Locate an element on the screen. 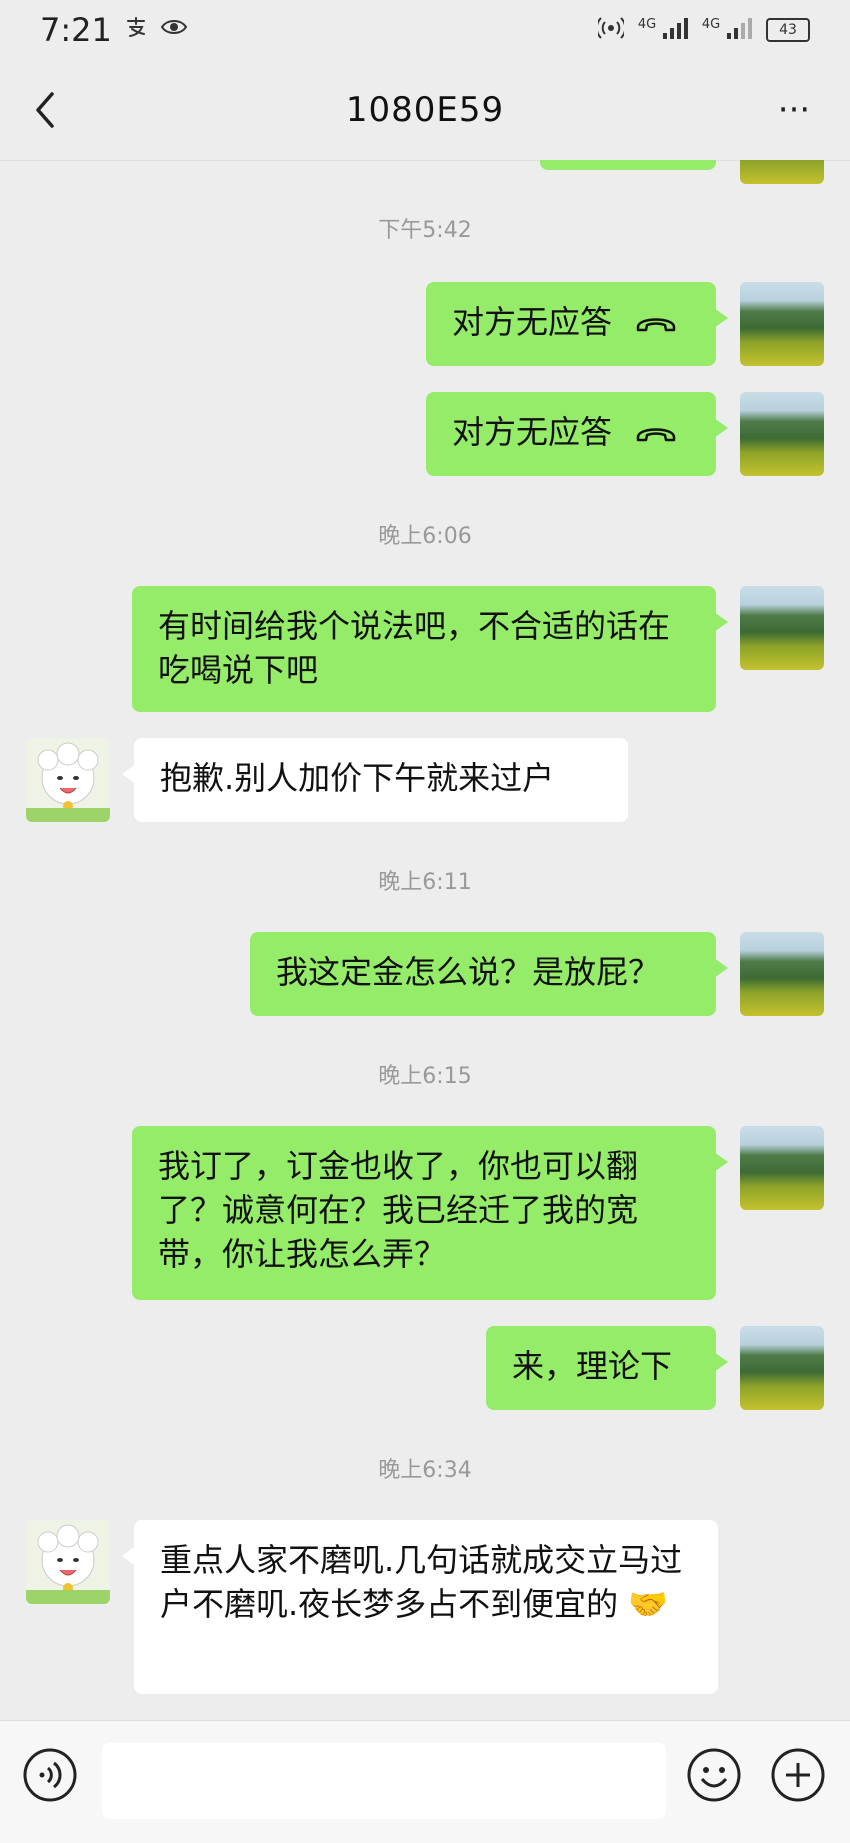 This screenshot has width=850, height=1843. handshake-emoji: 🤝 is located at coordinates (648, 1604).